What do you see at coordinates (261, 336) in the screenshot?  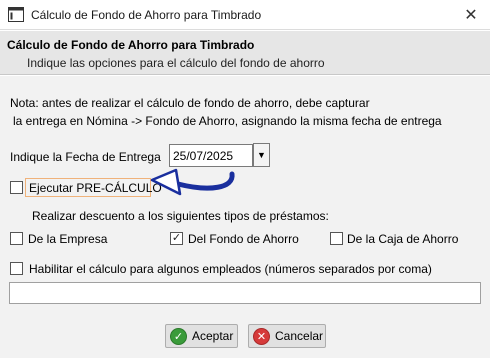 I see `x-circle-icon: ✕` at bounding box center [261, 336].